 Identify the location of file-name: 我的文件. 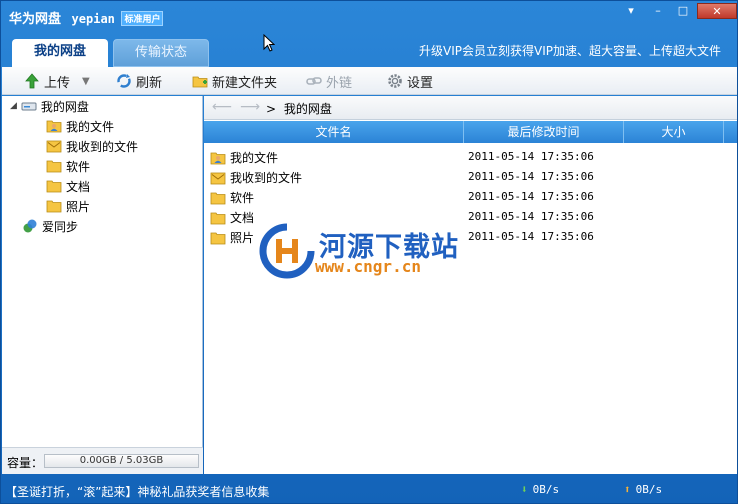
(254, 158).